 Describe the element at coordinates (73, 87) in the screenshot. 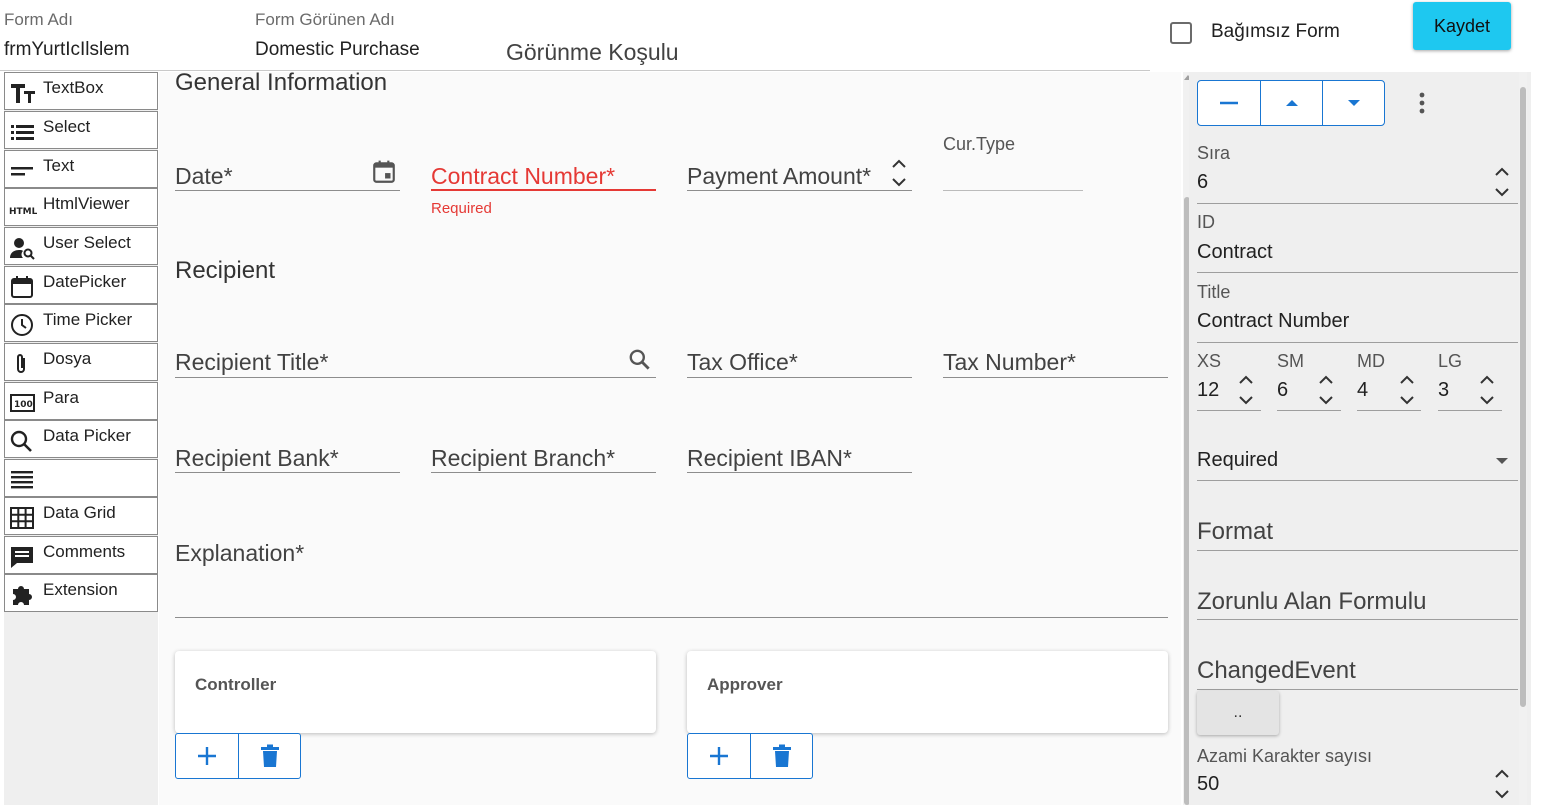

I see `tool-label: TextBox` at that location.